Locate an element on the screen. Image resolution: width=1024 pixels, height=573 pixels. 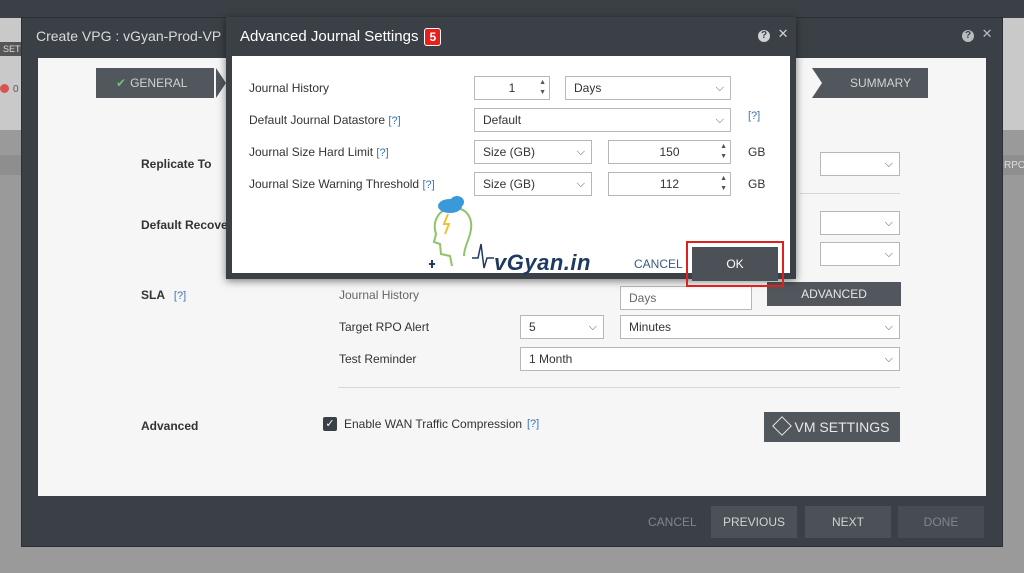
hard-limit-value: 150 is located at coordinates (669, 152).